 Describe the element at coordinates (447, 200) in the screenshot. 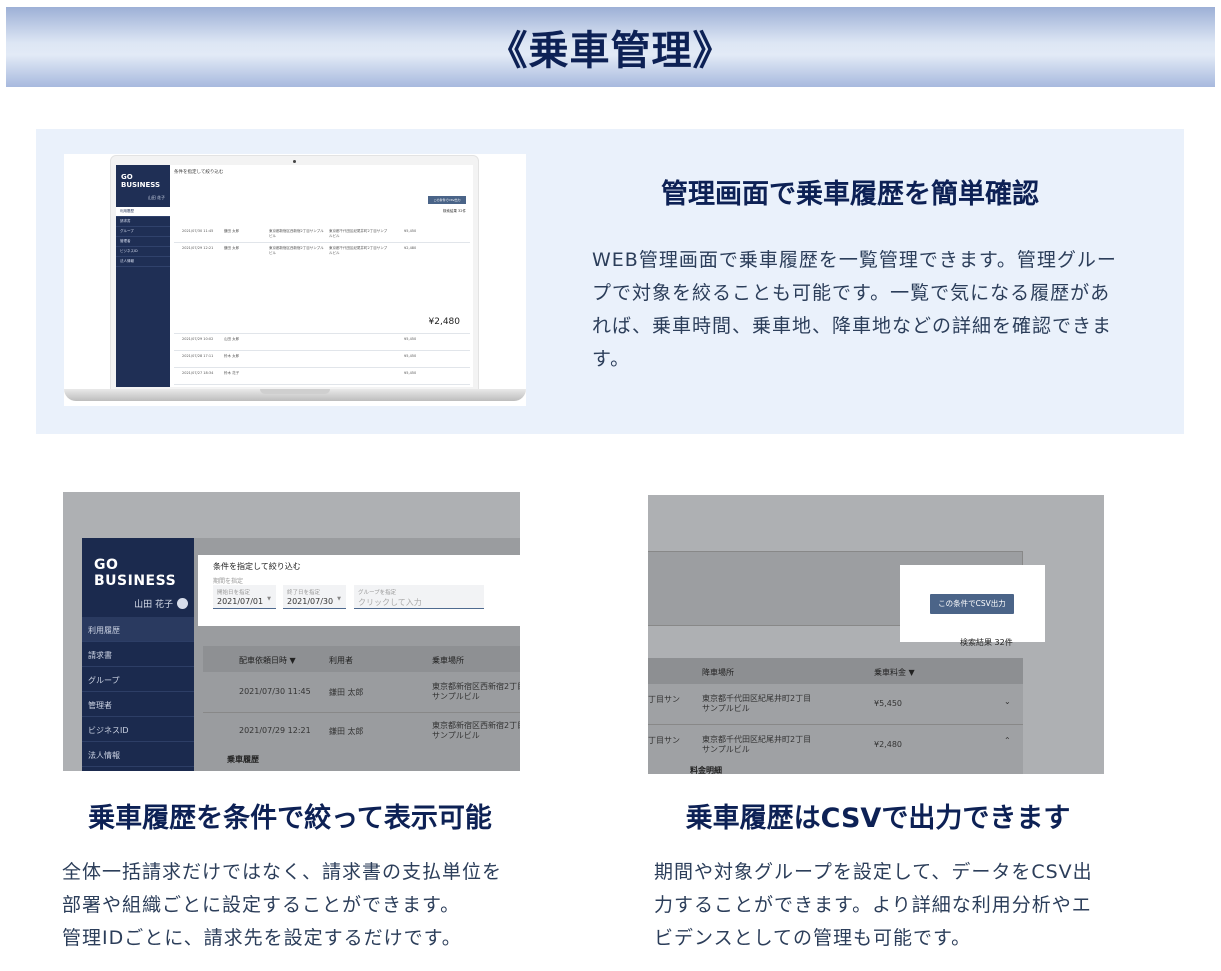

I see `mock-csv-button: この条件でCSV出力` at that location.